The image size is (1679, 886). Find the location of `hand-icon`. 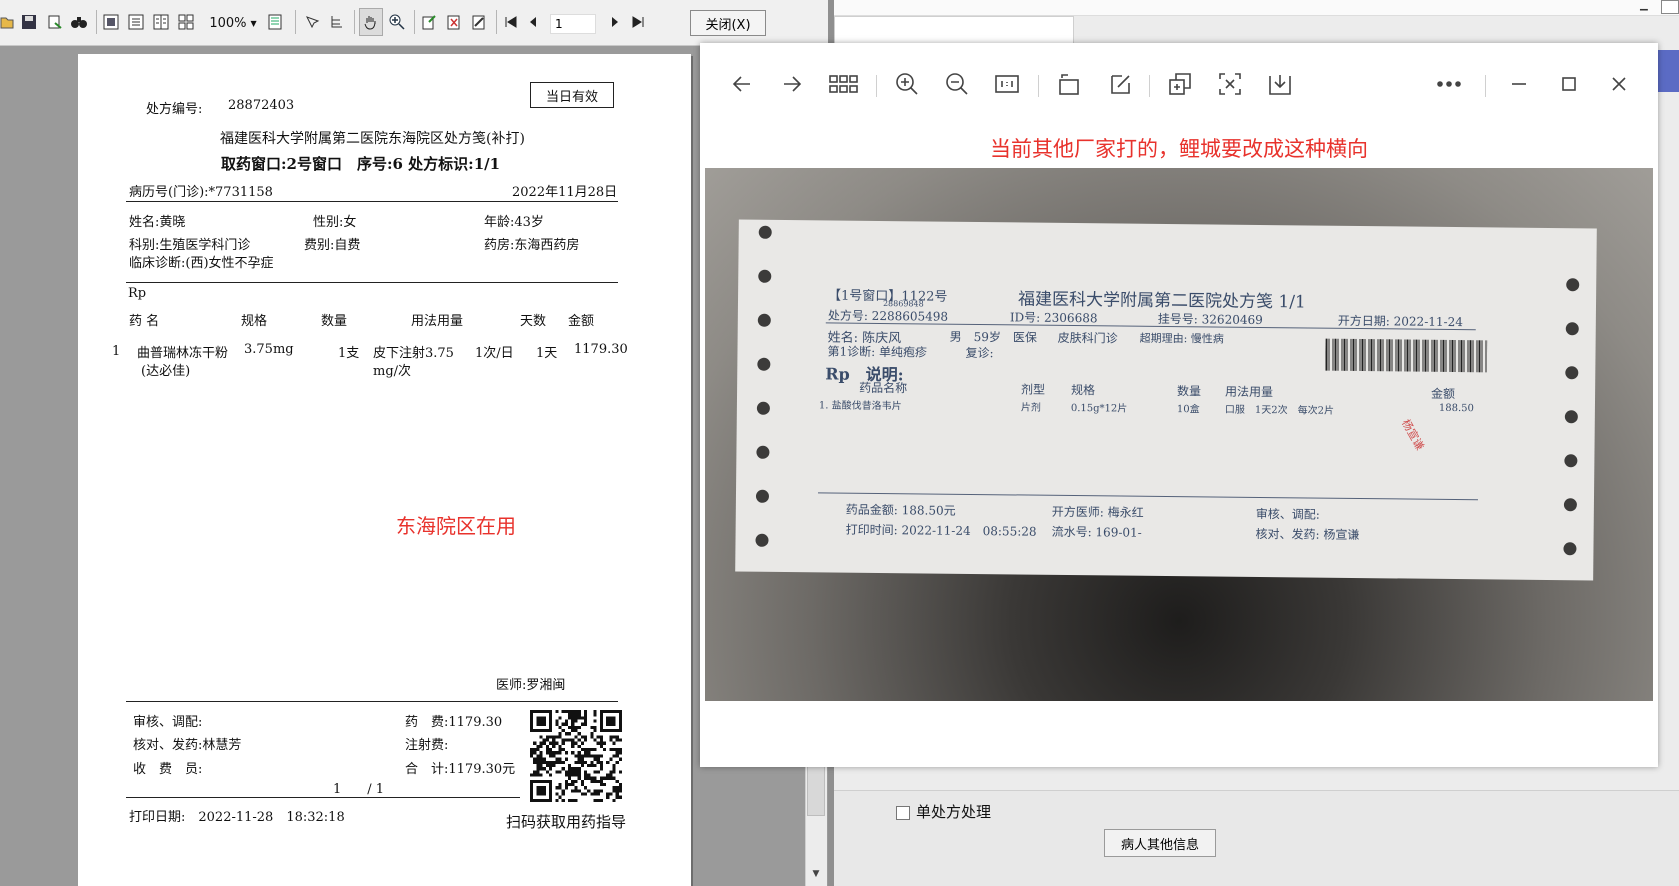

hand-icon is located at coordinates (371, 22).